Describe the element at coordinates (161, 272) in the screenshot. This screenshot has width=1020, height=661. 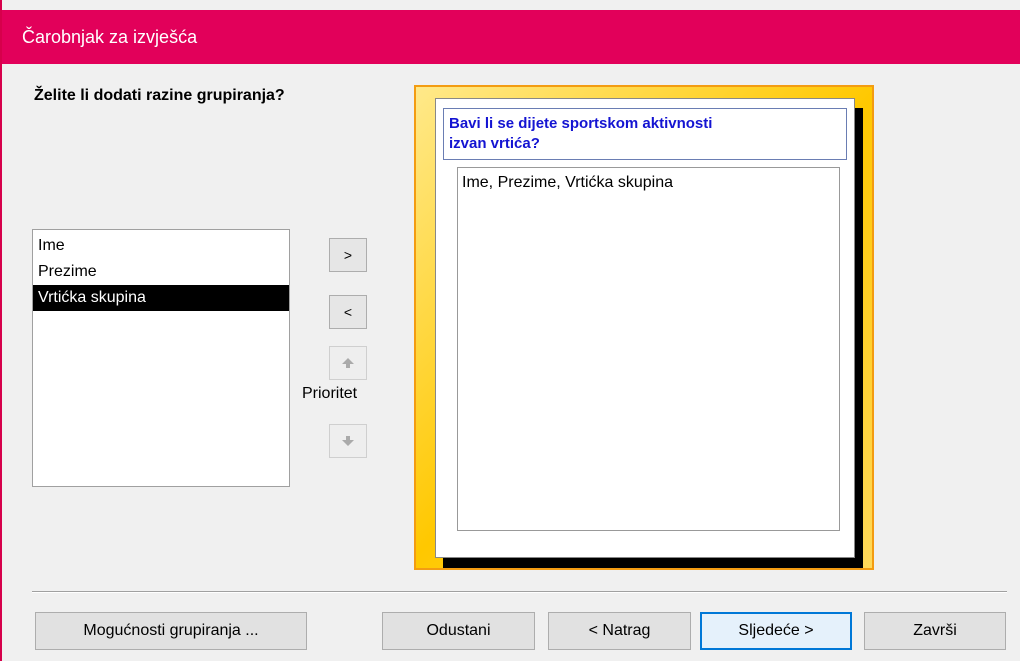
I see `list-item: Prezime` at that location.